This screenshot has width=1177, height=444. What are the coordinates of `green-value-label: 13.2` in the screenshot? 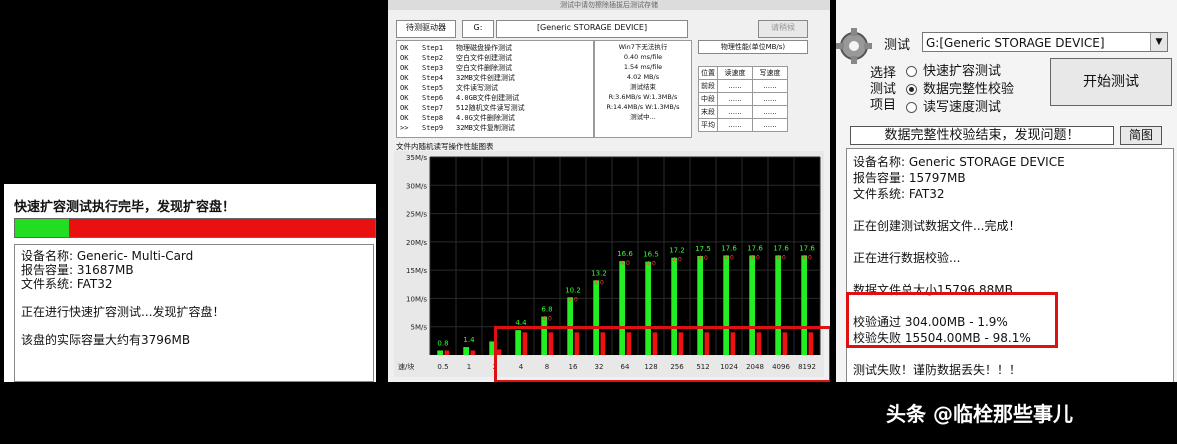 It's located at (599, 273).